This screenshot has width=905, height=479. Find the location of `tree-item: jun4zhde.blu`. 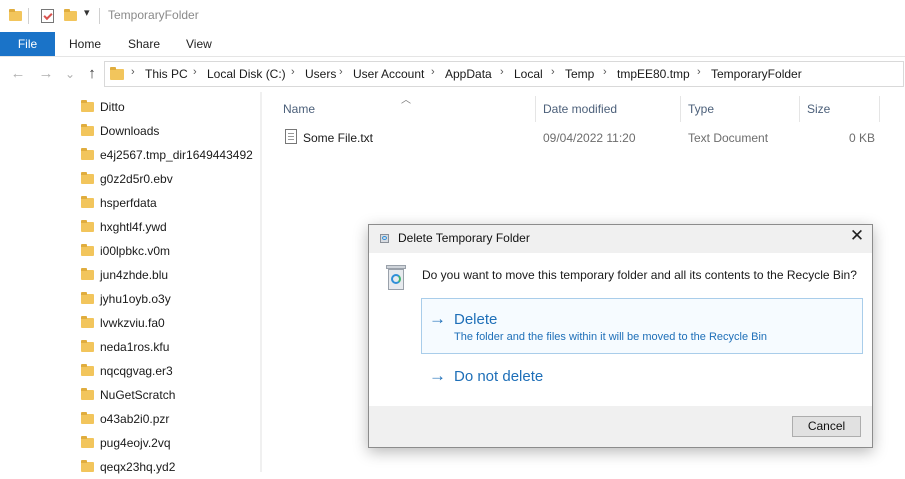

tree-item: jun4zhde.blu is located at coordinates (167, 276).